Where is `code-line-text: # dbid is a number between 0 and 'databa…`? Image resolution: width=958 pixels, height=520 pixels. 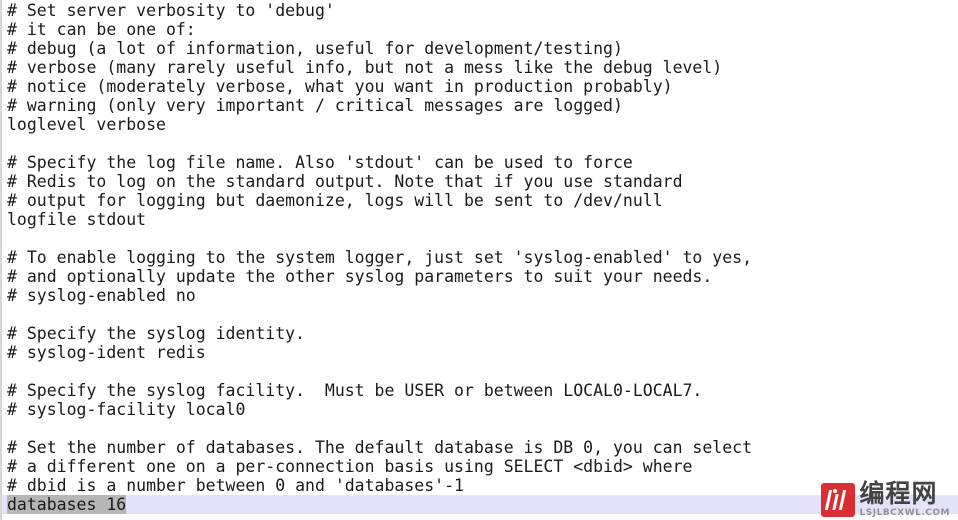
code-line-text: # dbid is a number between 0 and 'databa… is located at coordinates (235, 485).